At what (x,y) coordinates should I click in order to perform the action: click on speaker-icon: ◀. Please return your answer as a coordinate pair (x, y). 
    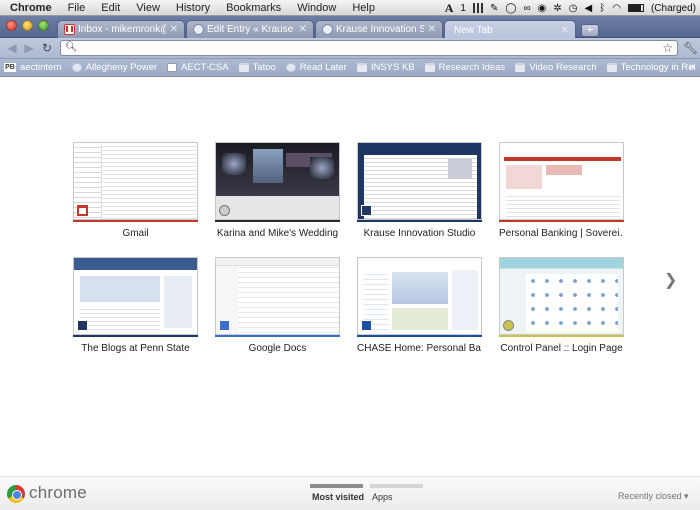
    Looking at the image, I should click on (589, 8).